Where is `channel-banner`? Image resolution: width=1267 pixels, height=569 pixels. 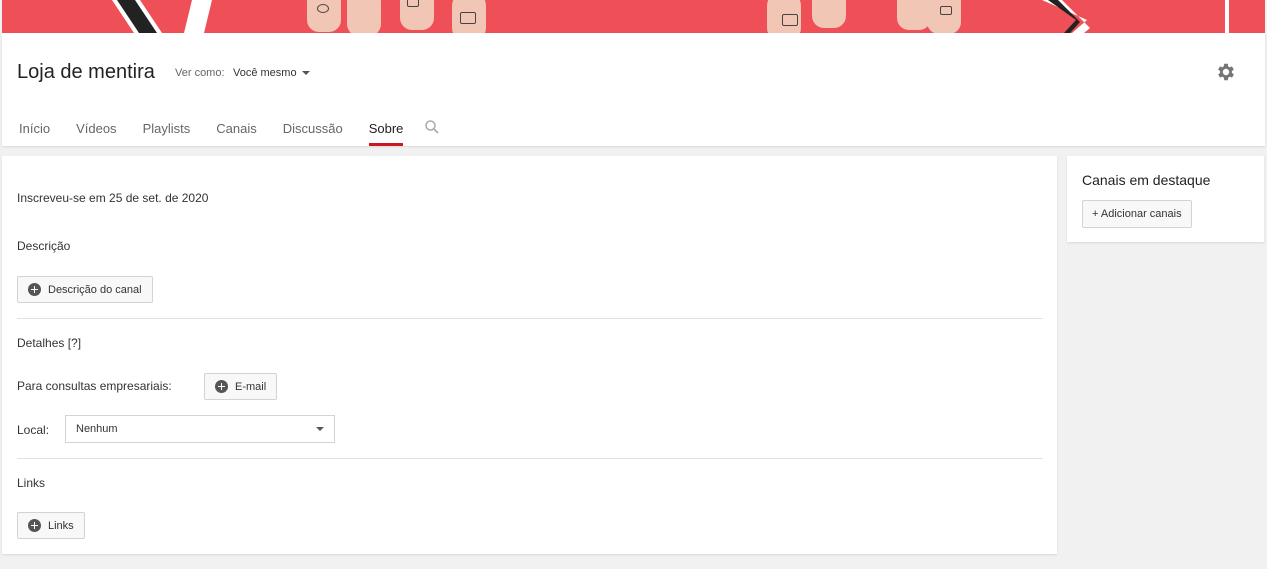
channel-banner is located at coordinates (633, 16).